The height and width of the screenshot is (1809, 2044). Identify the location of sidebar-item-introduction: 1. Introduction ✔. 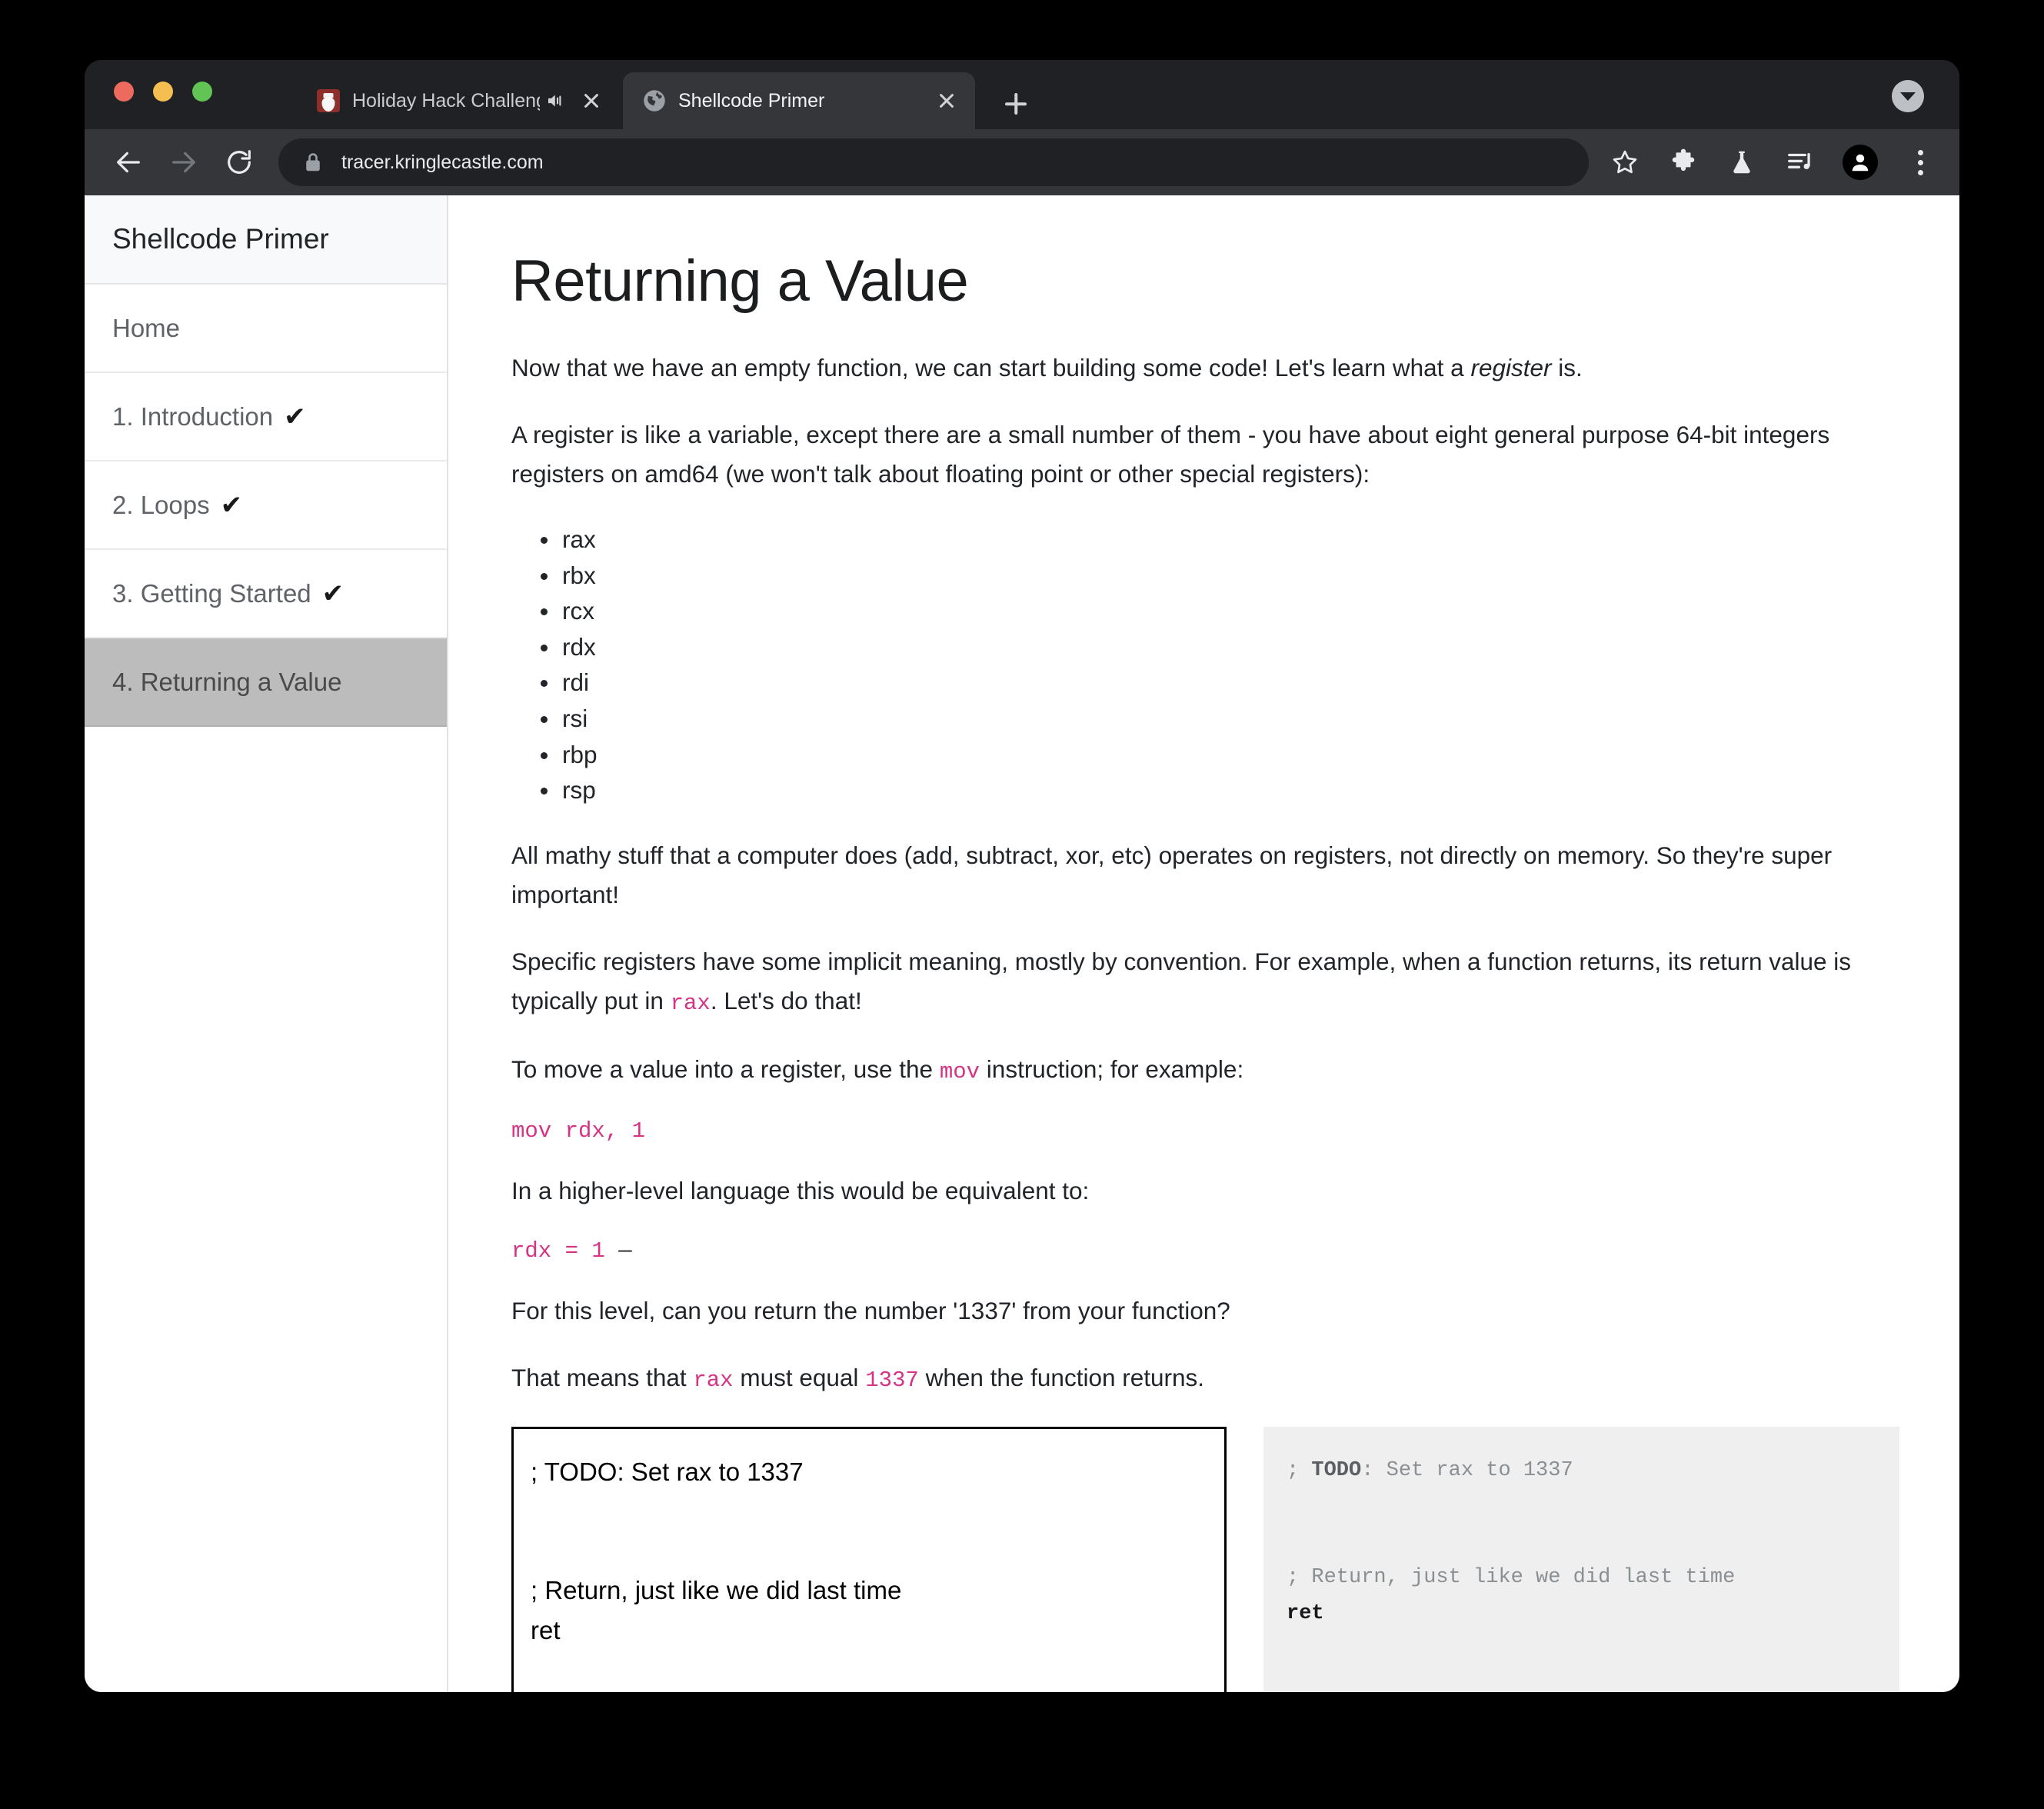
(266, 417).